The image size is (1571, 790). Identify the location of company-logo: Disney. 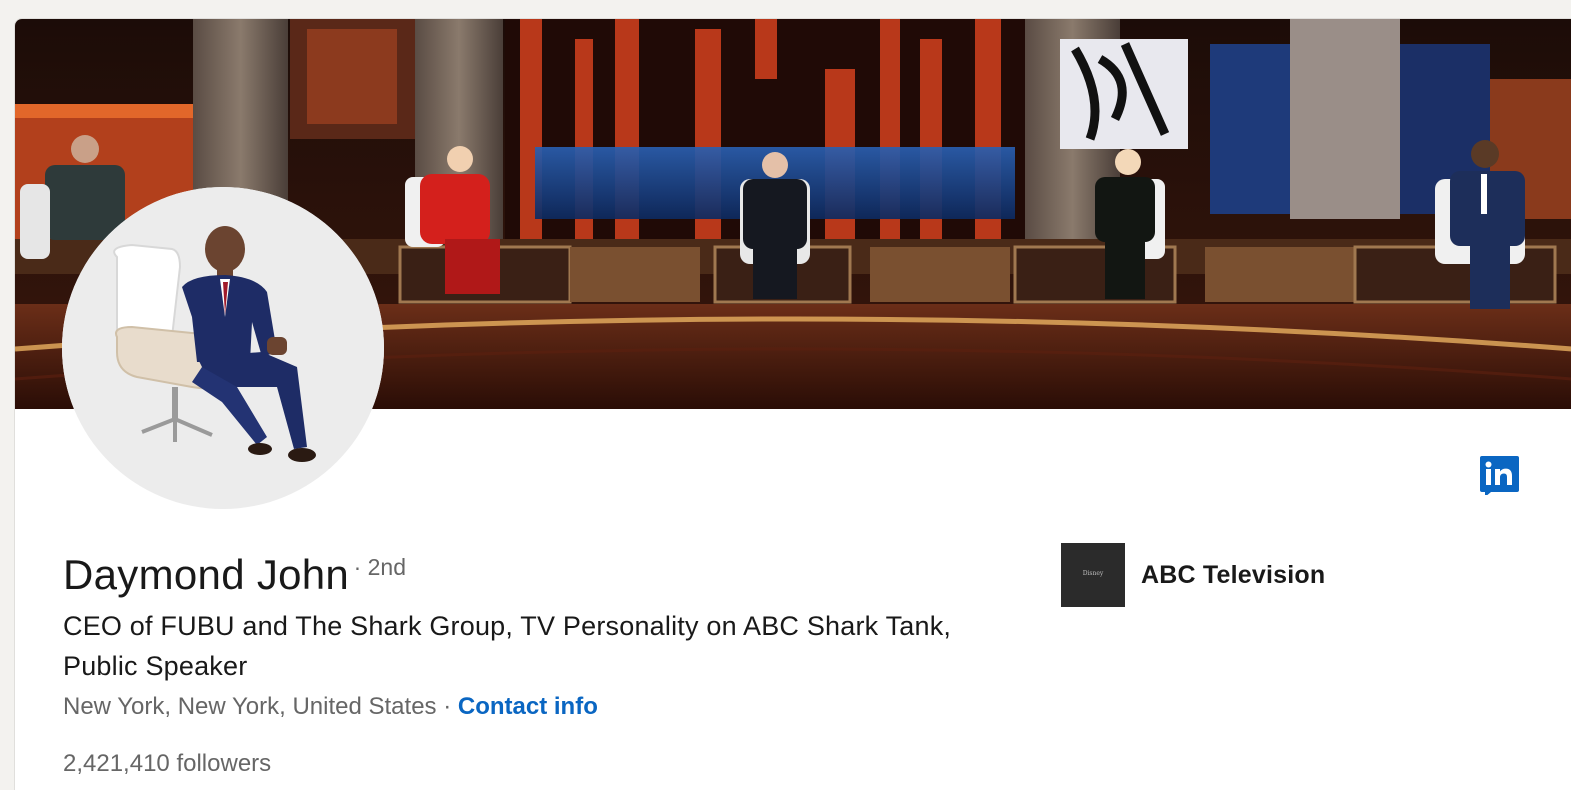
(1093, 575).